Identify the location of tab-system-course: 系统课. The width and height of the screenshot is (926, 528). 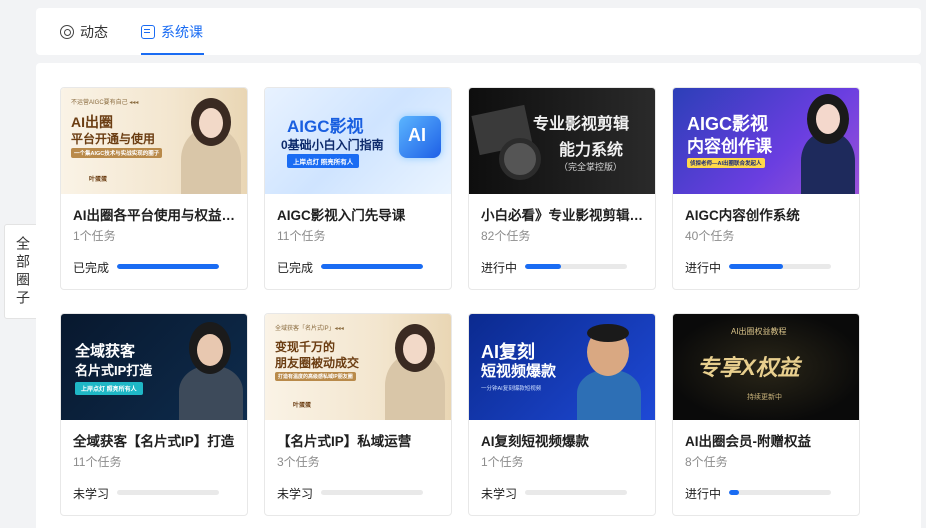
(172, 31).